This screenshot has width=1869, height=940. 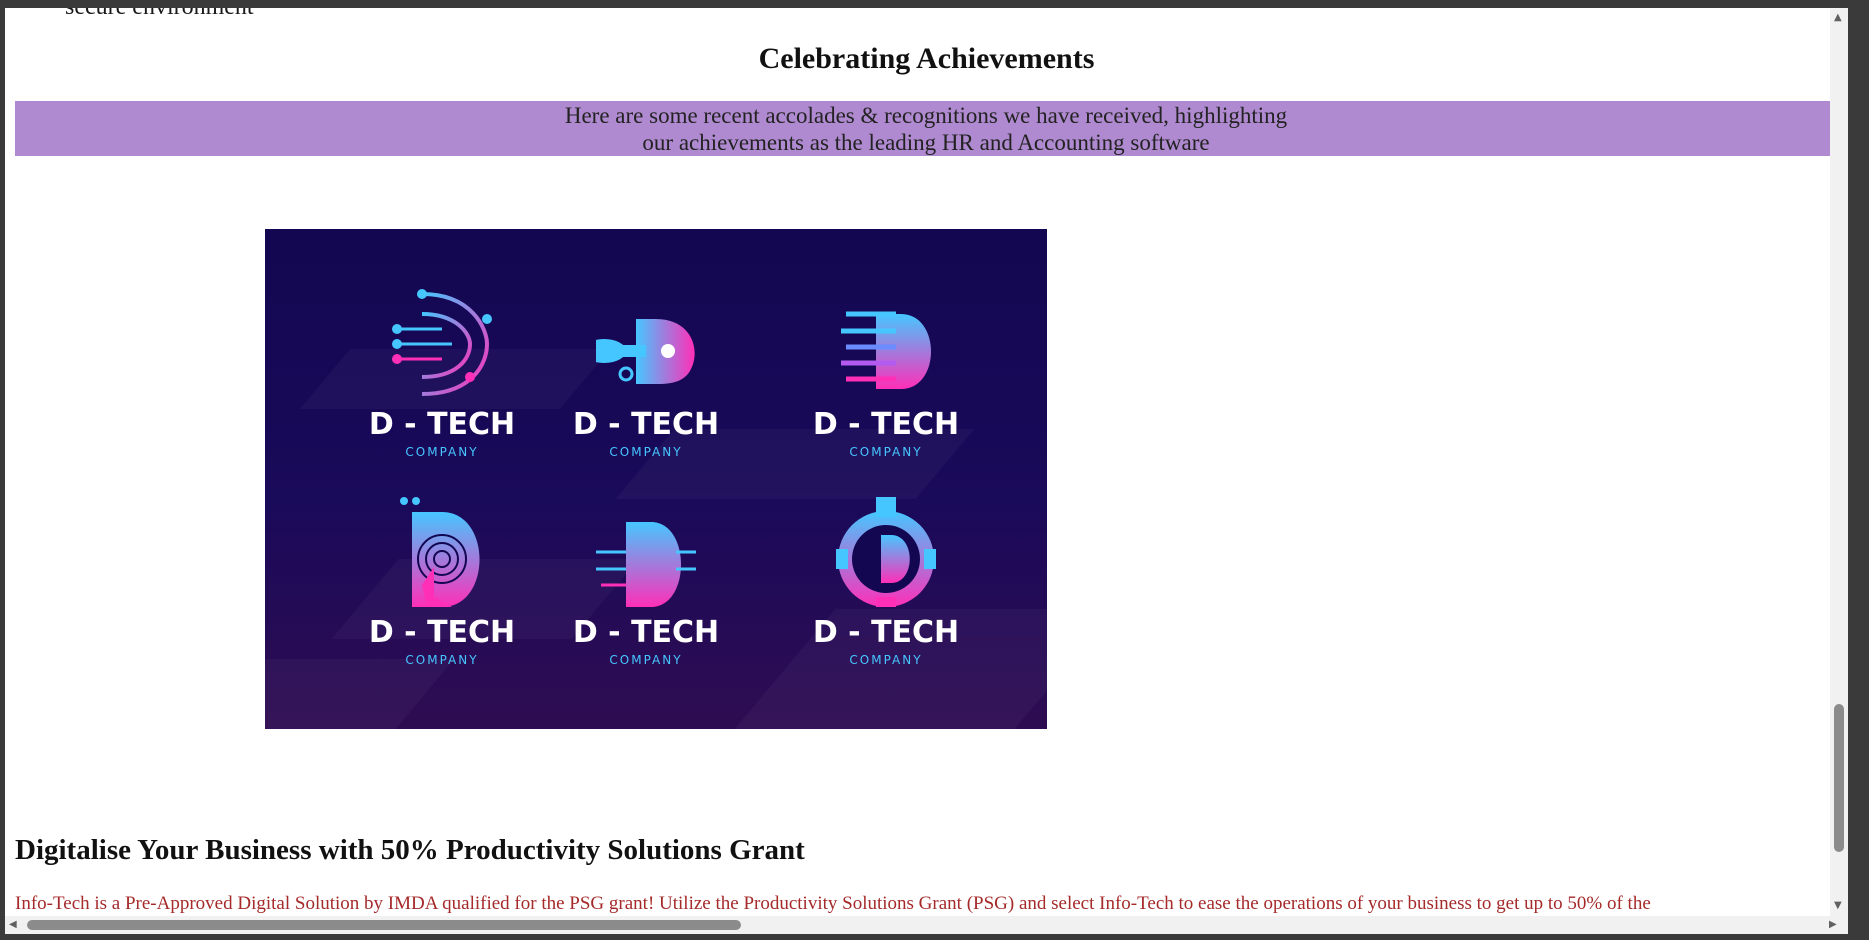 What do you see at coordinates (1838, 17) in the screenshot?
I see `scroll-up-icon: ▲` at bounding box center [1838, 17].